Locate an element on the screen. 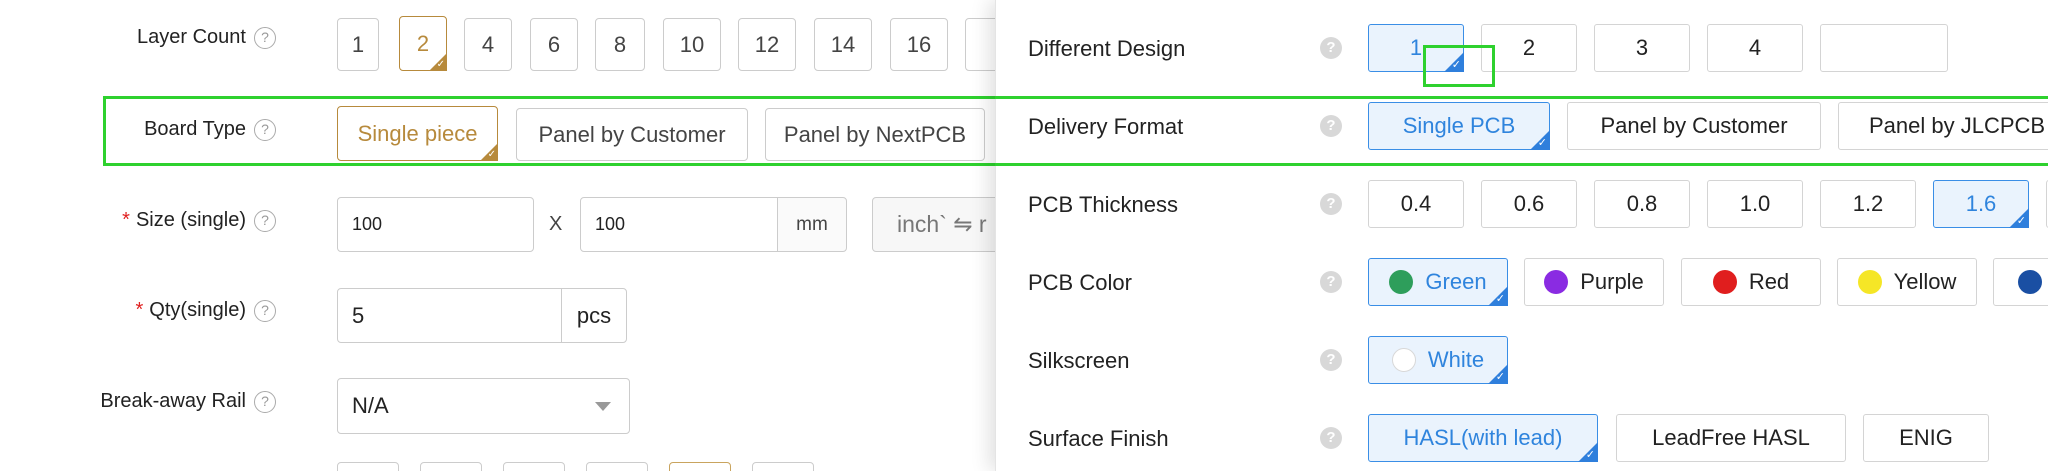 The width and height of the screenshot is (2048, 471). surface-finish-leadfree-hasl: LeadFree HASL is located at coordinates (1731, 438).